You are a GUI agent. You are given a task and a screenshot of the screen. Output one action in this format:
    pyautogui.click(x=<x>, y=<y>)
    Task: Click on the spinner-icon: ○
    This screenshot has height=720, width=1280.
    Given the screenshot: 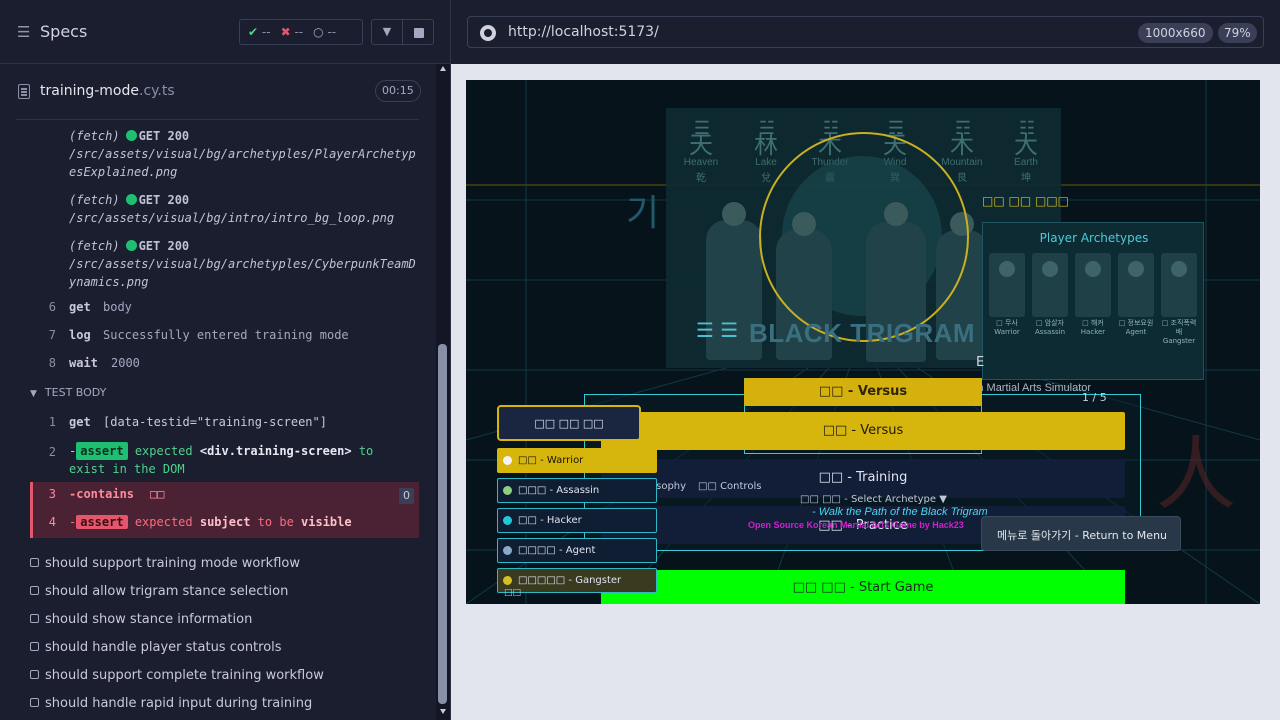 What is the action you would take?
    pyautogui.click(x=318, y=32)
    